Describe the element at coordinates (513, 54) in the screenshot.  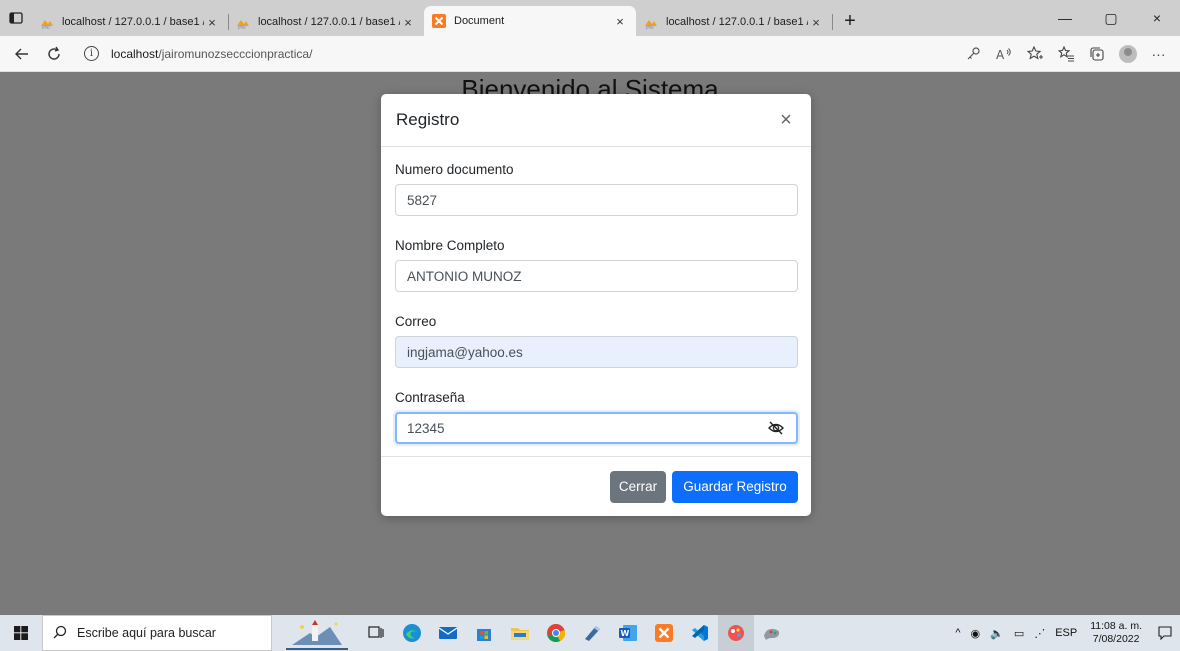
I see `address-bar: i localhost/jairomunozsecccionpractica/` at that location.